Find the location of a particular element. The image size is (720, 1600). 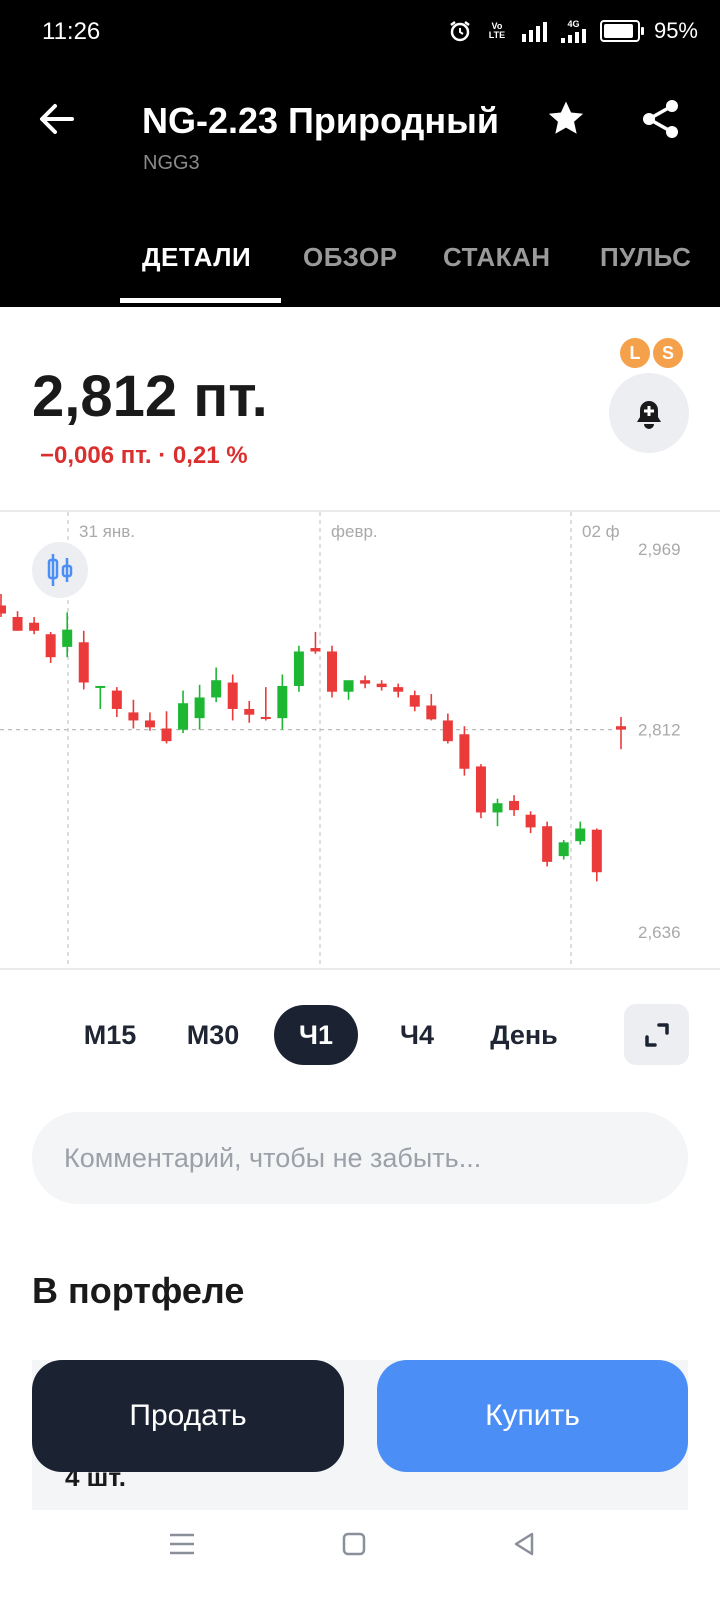

arrow-left-icon is located at coordinates (57, 119).